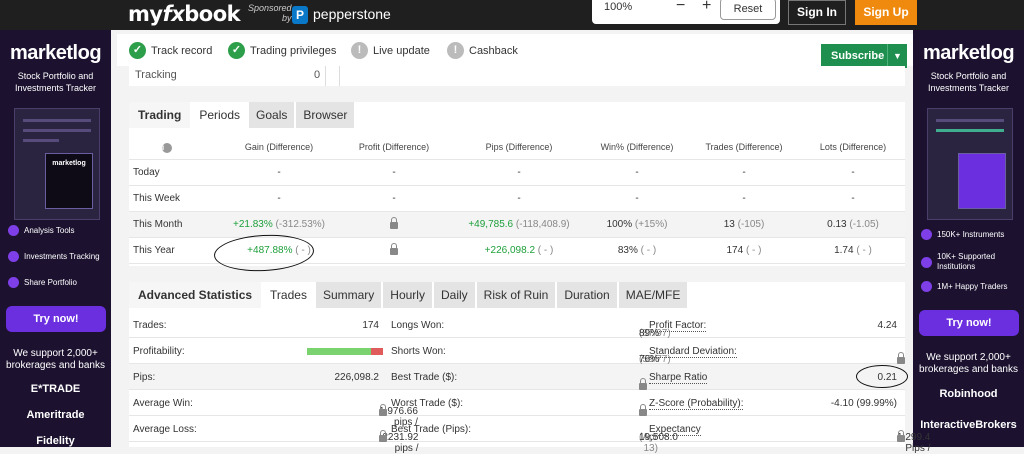 The width and height of the screenshot is (1024, 454). What do you see at coordinates (748, 10) in the screenshot?
I see `zoom-reset-button: Reset` at bounding box center [748, 10].